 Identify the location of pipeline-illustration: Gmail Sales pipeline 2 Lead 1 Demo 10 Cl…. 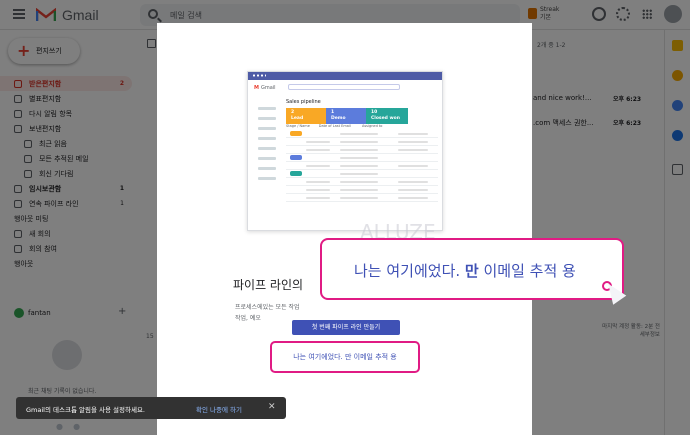
(345, 151).